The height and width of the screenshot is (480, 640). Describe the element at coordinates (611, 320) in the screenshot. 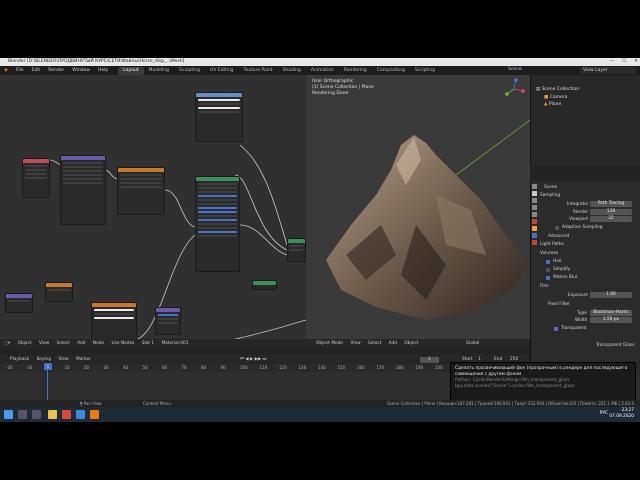

I see `filter-width-field: 1.50 px` at that location.